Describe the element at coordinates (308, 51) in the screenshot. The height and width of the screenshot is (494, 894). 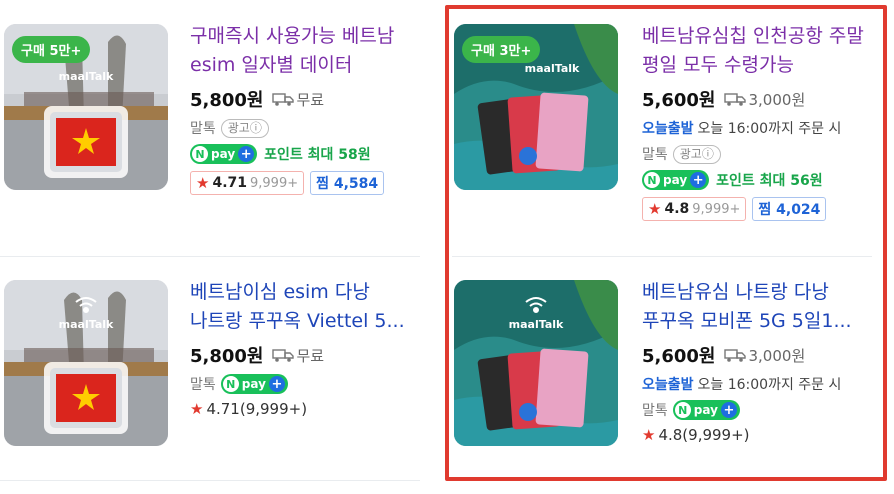
I see `product-title: 구매즉시 사용가능 베트남 esim 일자별 데이터` at that location.